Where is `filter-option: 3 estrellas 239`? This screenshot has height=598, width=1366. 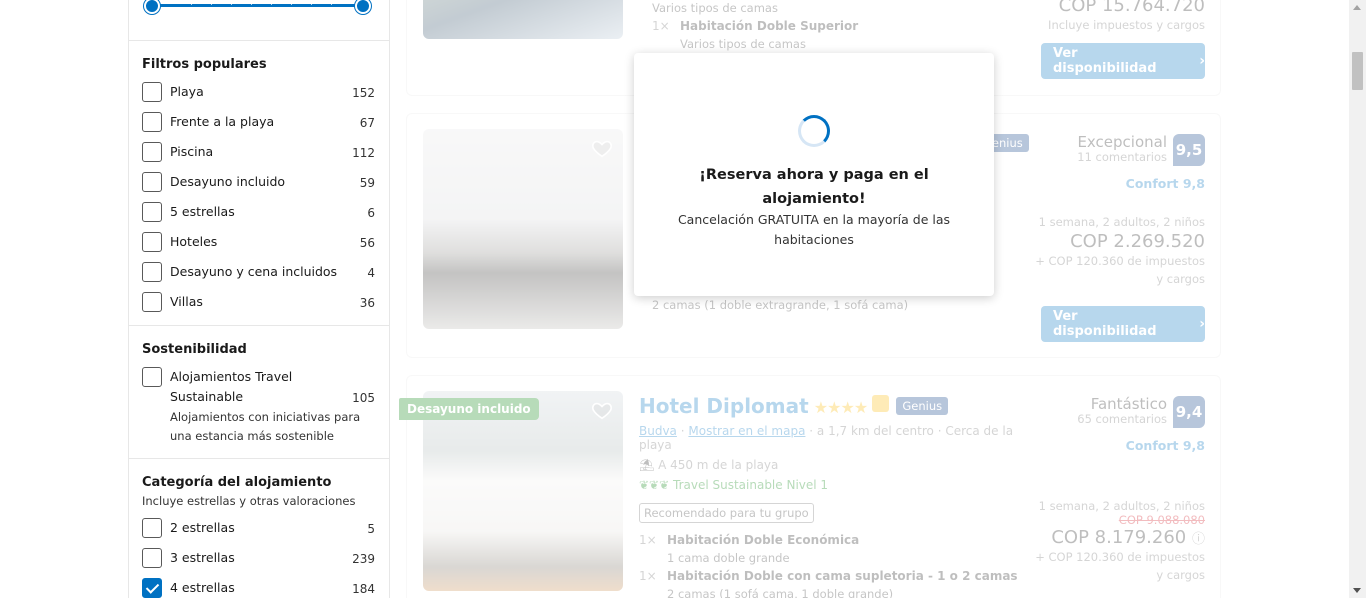
filter-option: 3 estrellas 239 is located at coordinates (258, 563).